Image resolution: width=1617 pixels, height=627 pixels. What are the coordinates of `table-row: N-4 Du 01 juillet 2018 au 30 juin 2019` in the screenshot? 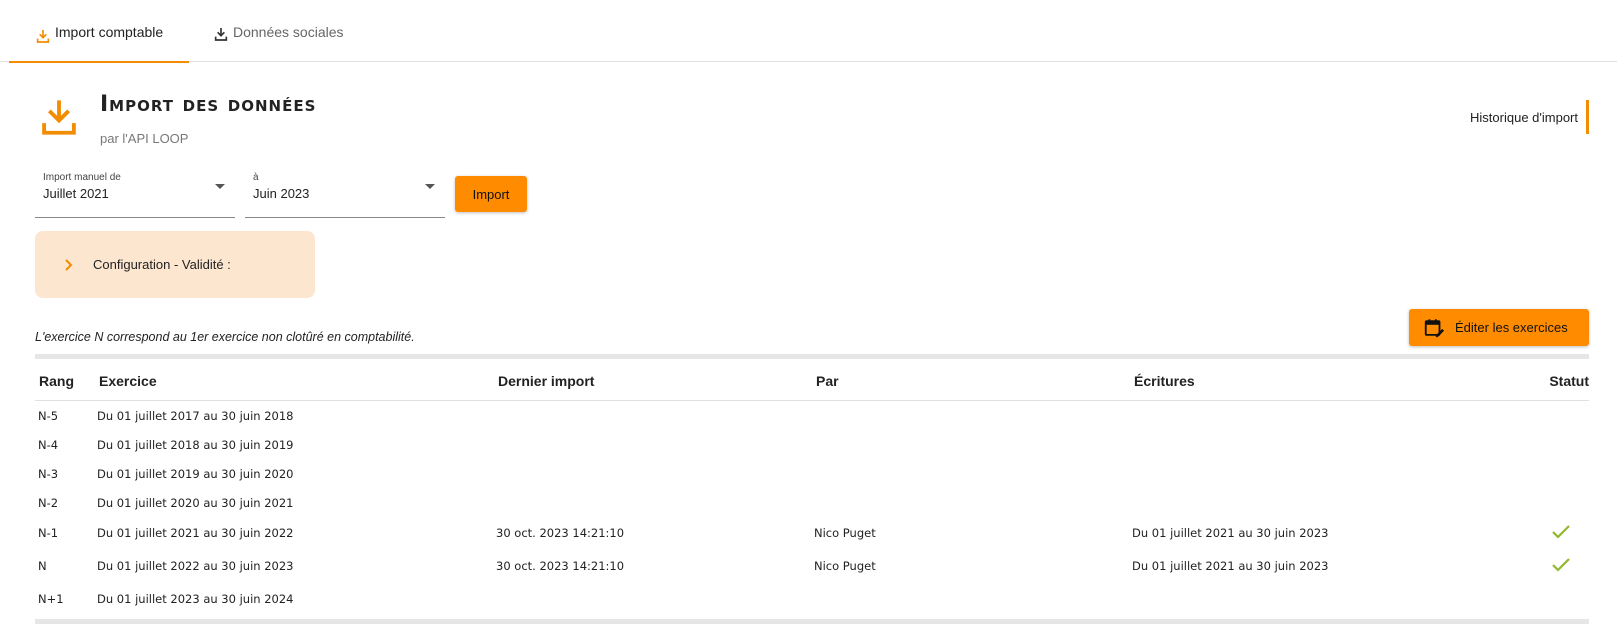 It's located at (812, 444).